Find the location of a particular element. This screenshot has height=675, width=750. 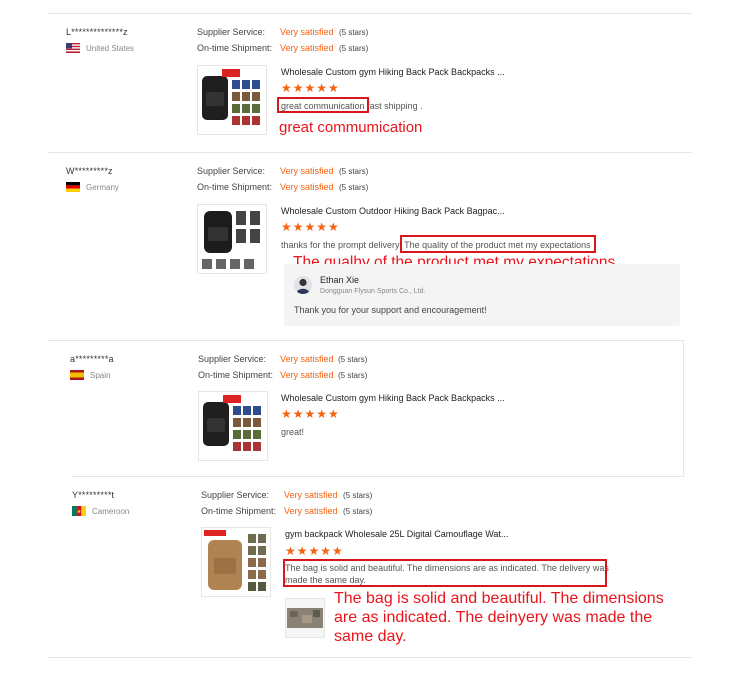

us-flag-icon is located at coordinates (73, 48).